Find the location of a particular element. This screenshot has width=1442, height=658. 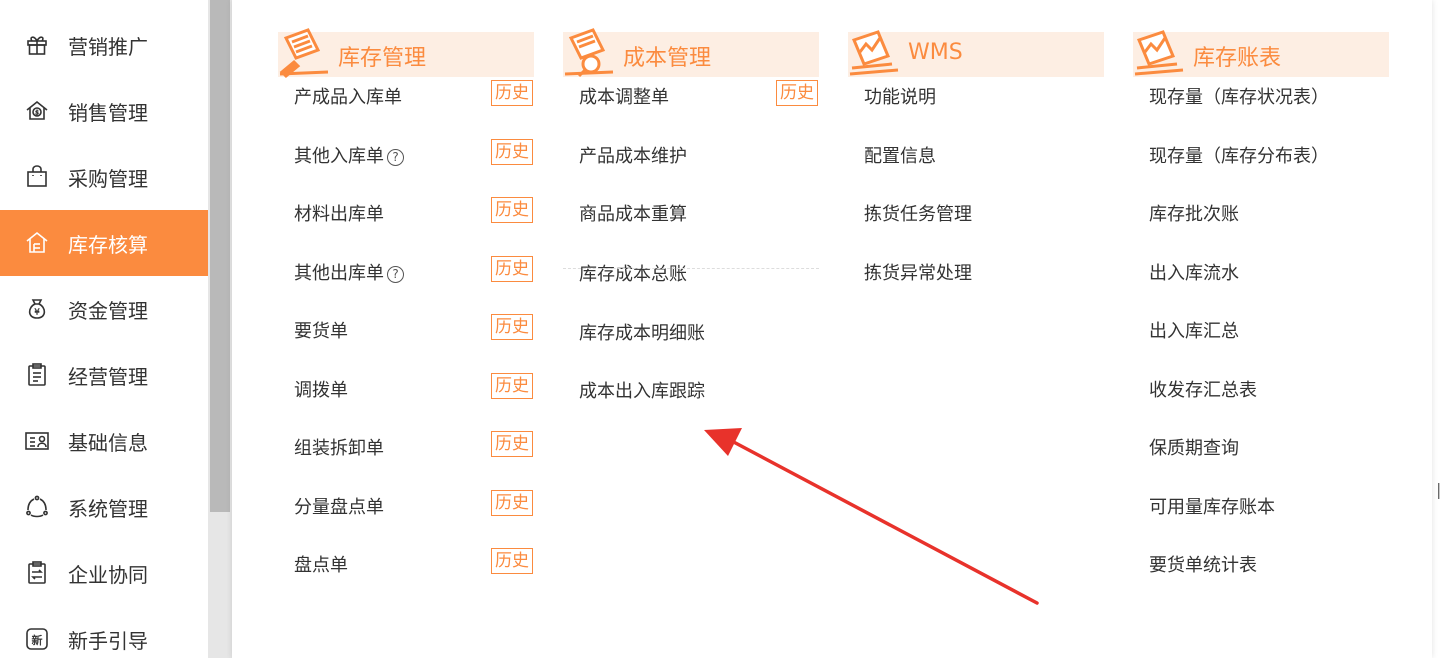

menu-item: 库存成本明细账 is located at coordinates (691, 330).